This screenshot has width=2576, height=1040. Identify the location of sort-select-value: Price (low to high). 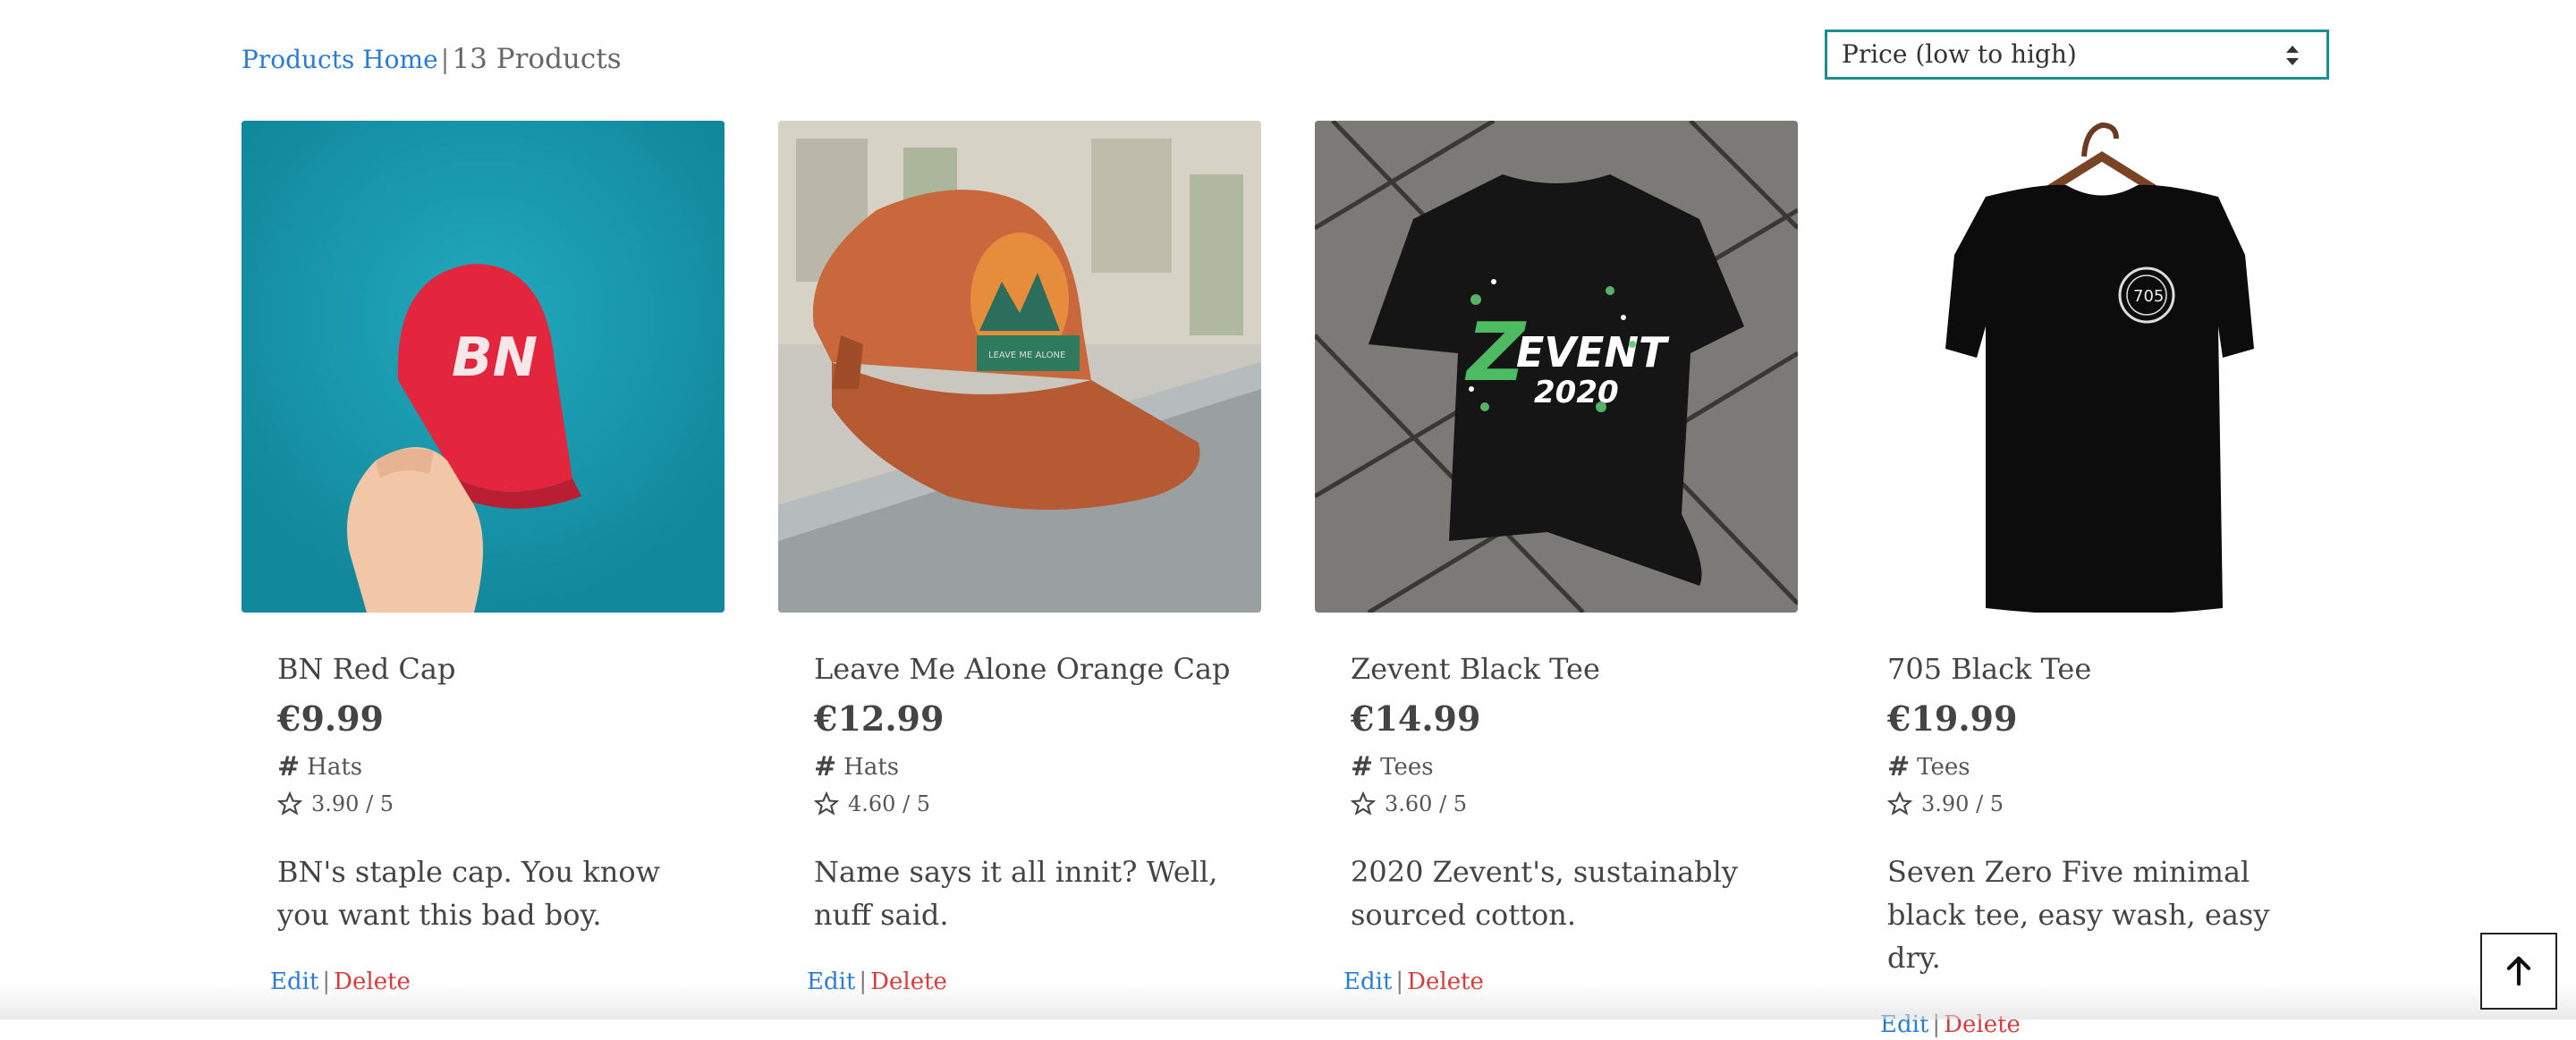
(1959, 54).